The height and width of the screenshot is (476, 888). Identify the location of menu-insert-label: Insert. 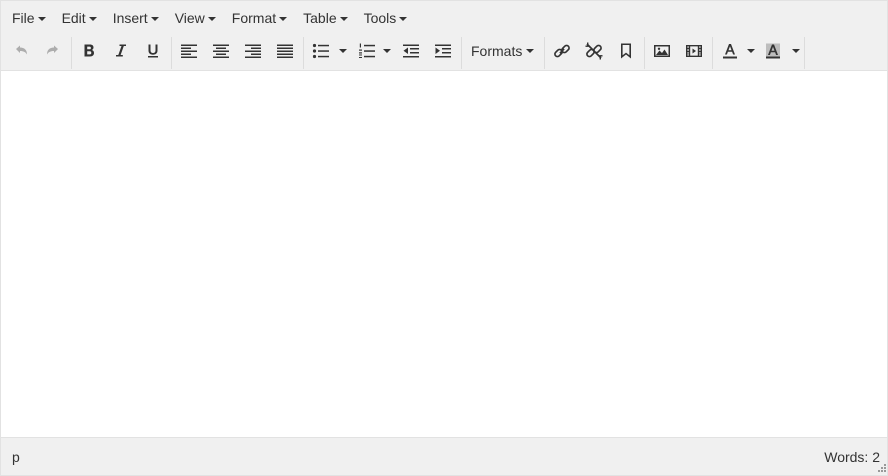
(130, 18).